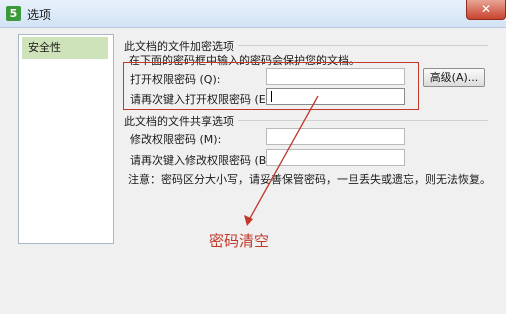 The image size is (506, 314). What do you see at coordinates (239, 241) in the screenshot?
I see `annotation-label: 密码清空` at bounding box center [239, 241].